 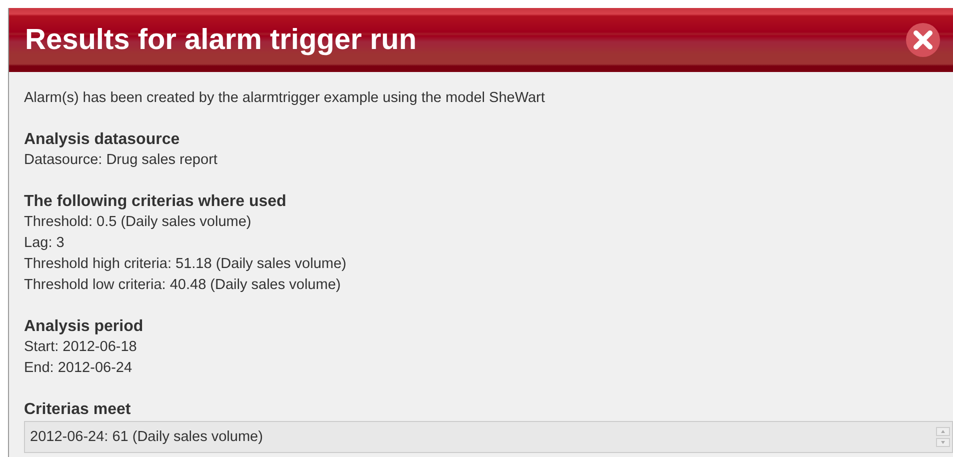 What do you see at coordinates (84, 327) in the screenshot?
I see `section-heading: Analysis period` at bounding box center [84, 327].